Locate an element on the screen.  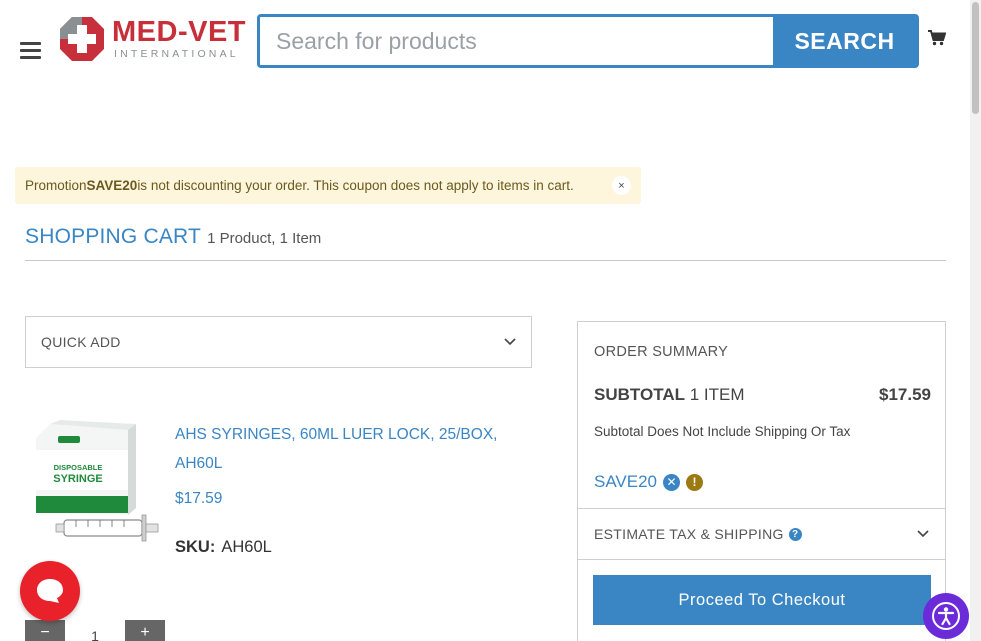
divider is located at coordinates (485, 260).